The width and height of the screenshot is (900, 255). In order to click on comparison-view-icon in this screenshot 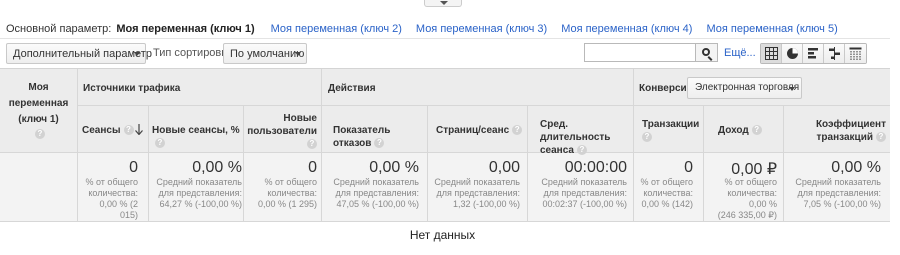, I will do `click(834, 53)`.